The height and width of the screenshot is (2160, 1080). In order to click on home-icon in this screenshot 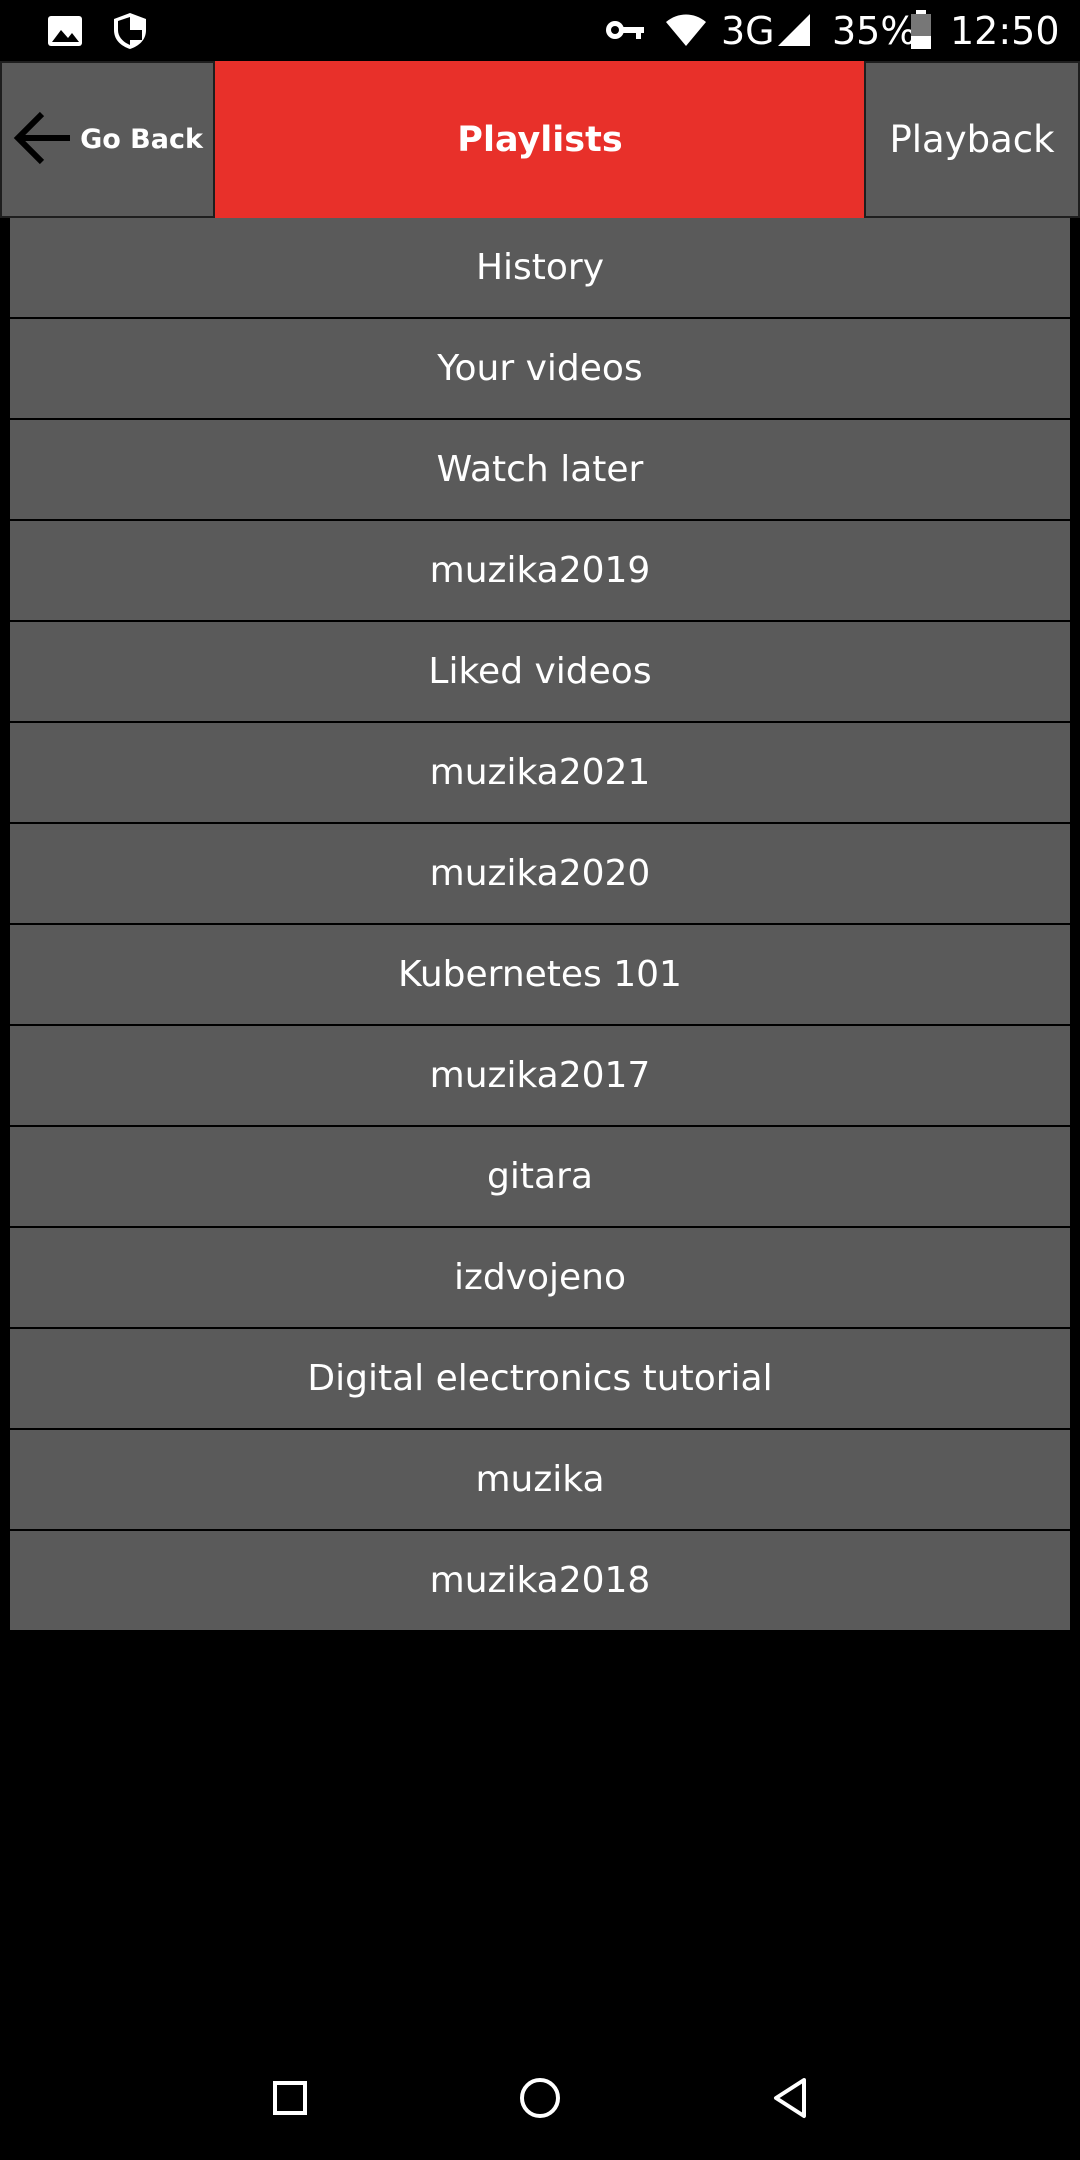, I will do `click(540, 2100)`.